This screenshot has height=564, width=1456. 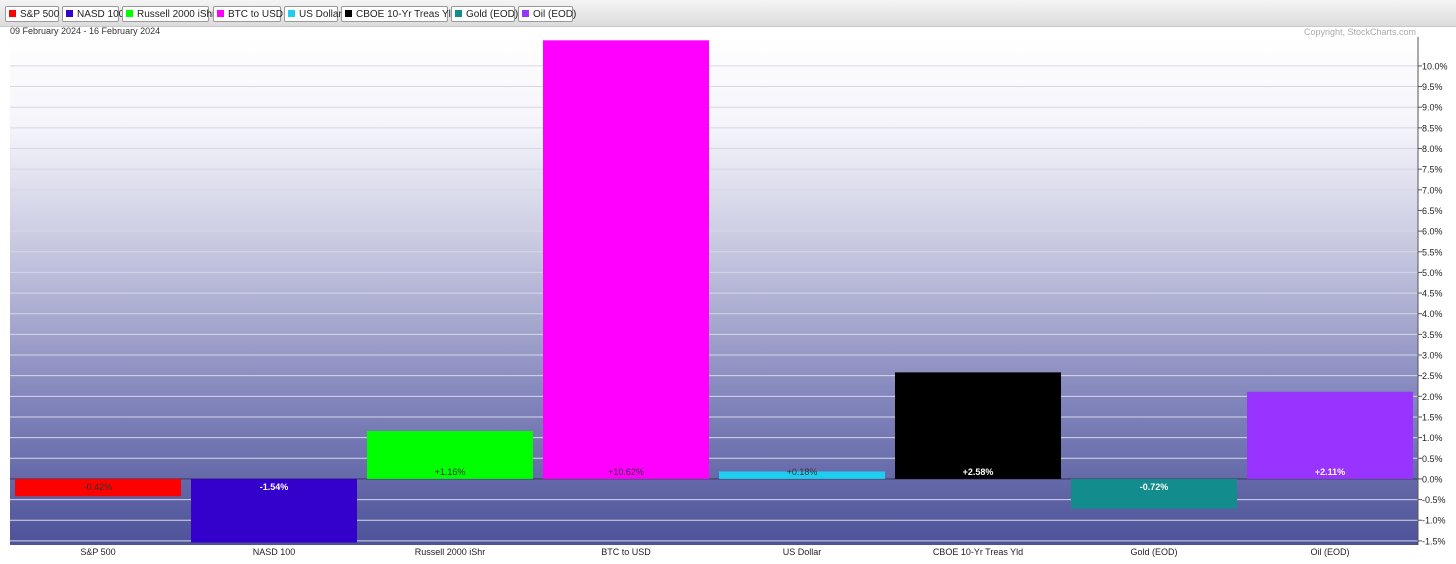 I want to click on y-tick-label: 9.0%, so click(x=1432, y=108).